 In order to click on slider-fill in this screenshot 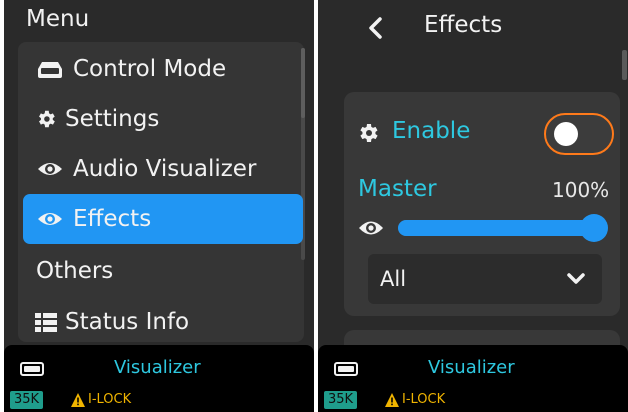, I will do `click(500, 228)`.